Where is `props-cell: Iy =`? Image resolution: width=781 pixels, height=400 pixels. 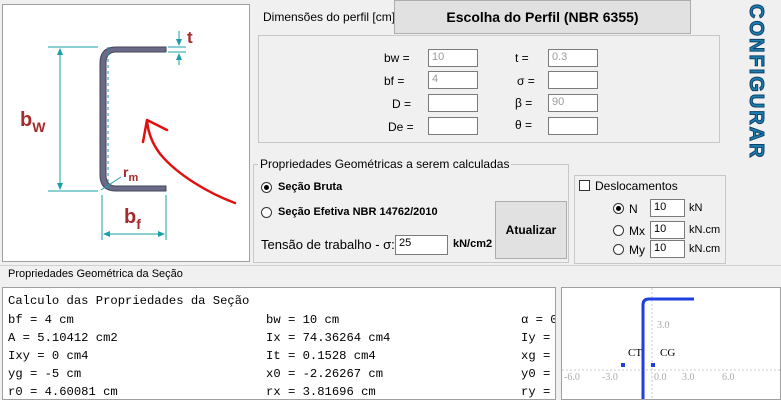
props-cell: Iy = is located at coordinates (538, 338).